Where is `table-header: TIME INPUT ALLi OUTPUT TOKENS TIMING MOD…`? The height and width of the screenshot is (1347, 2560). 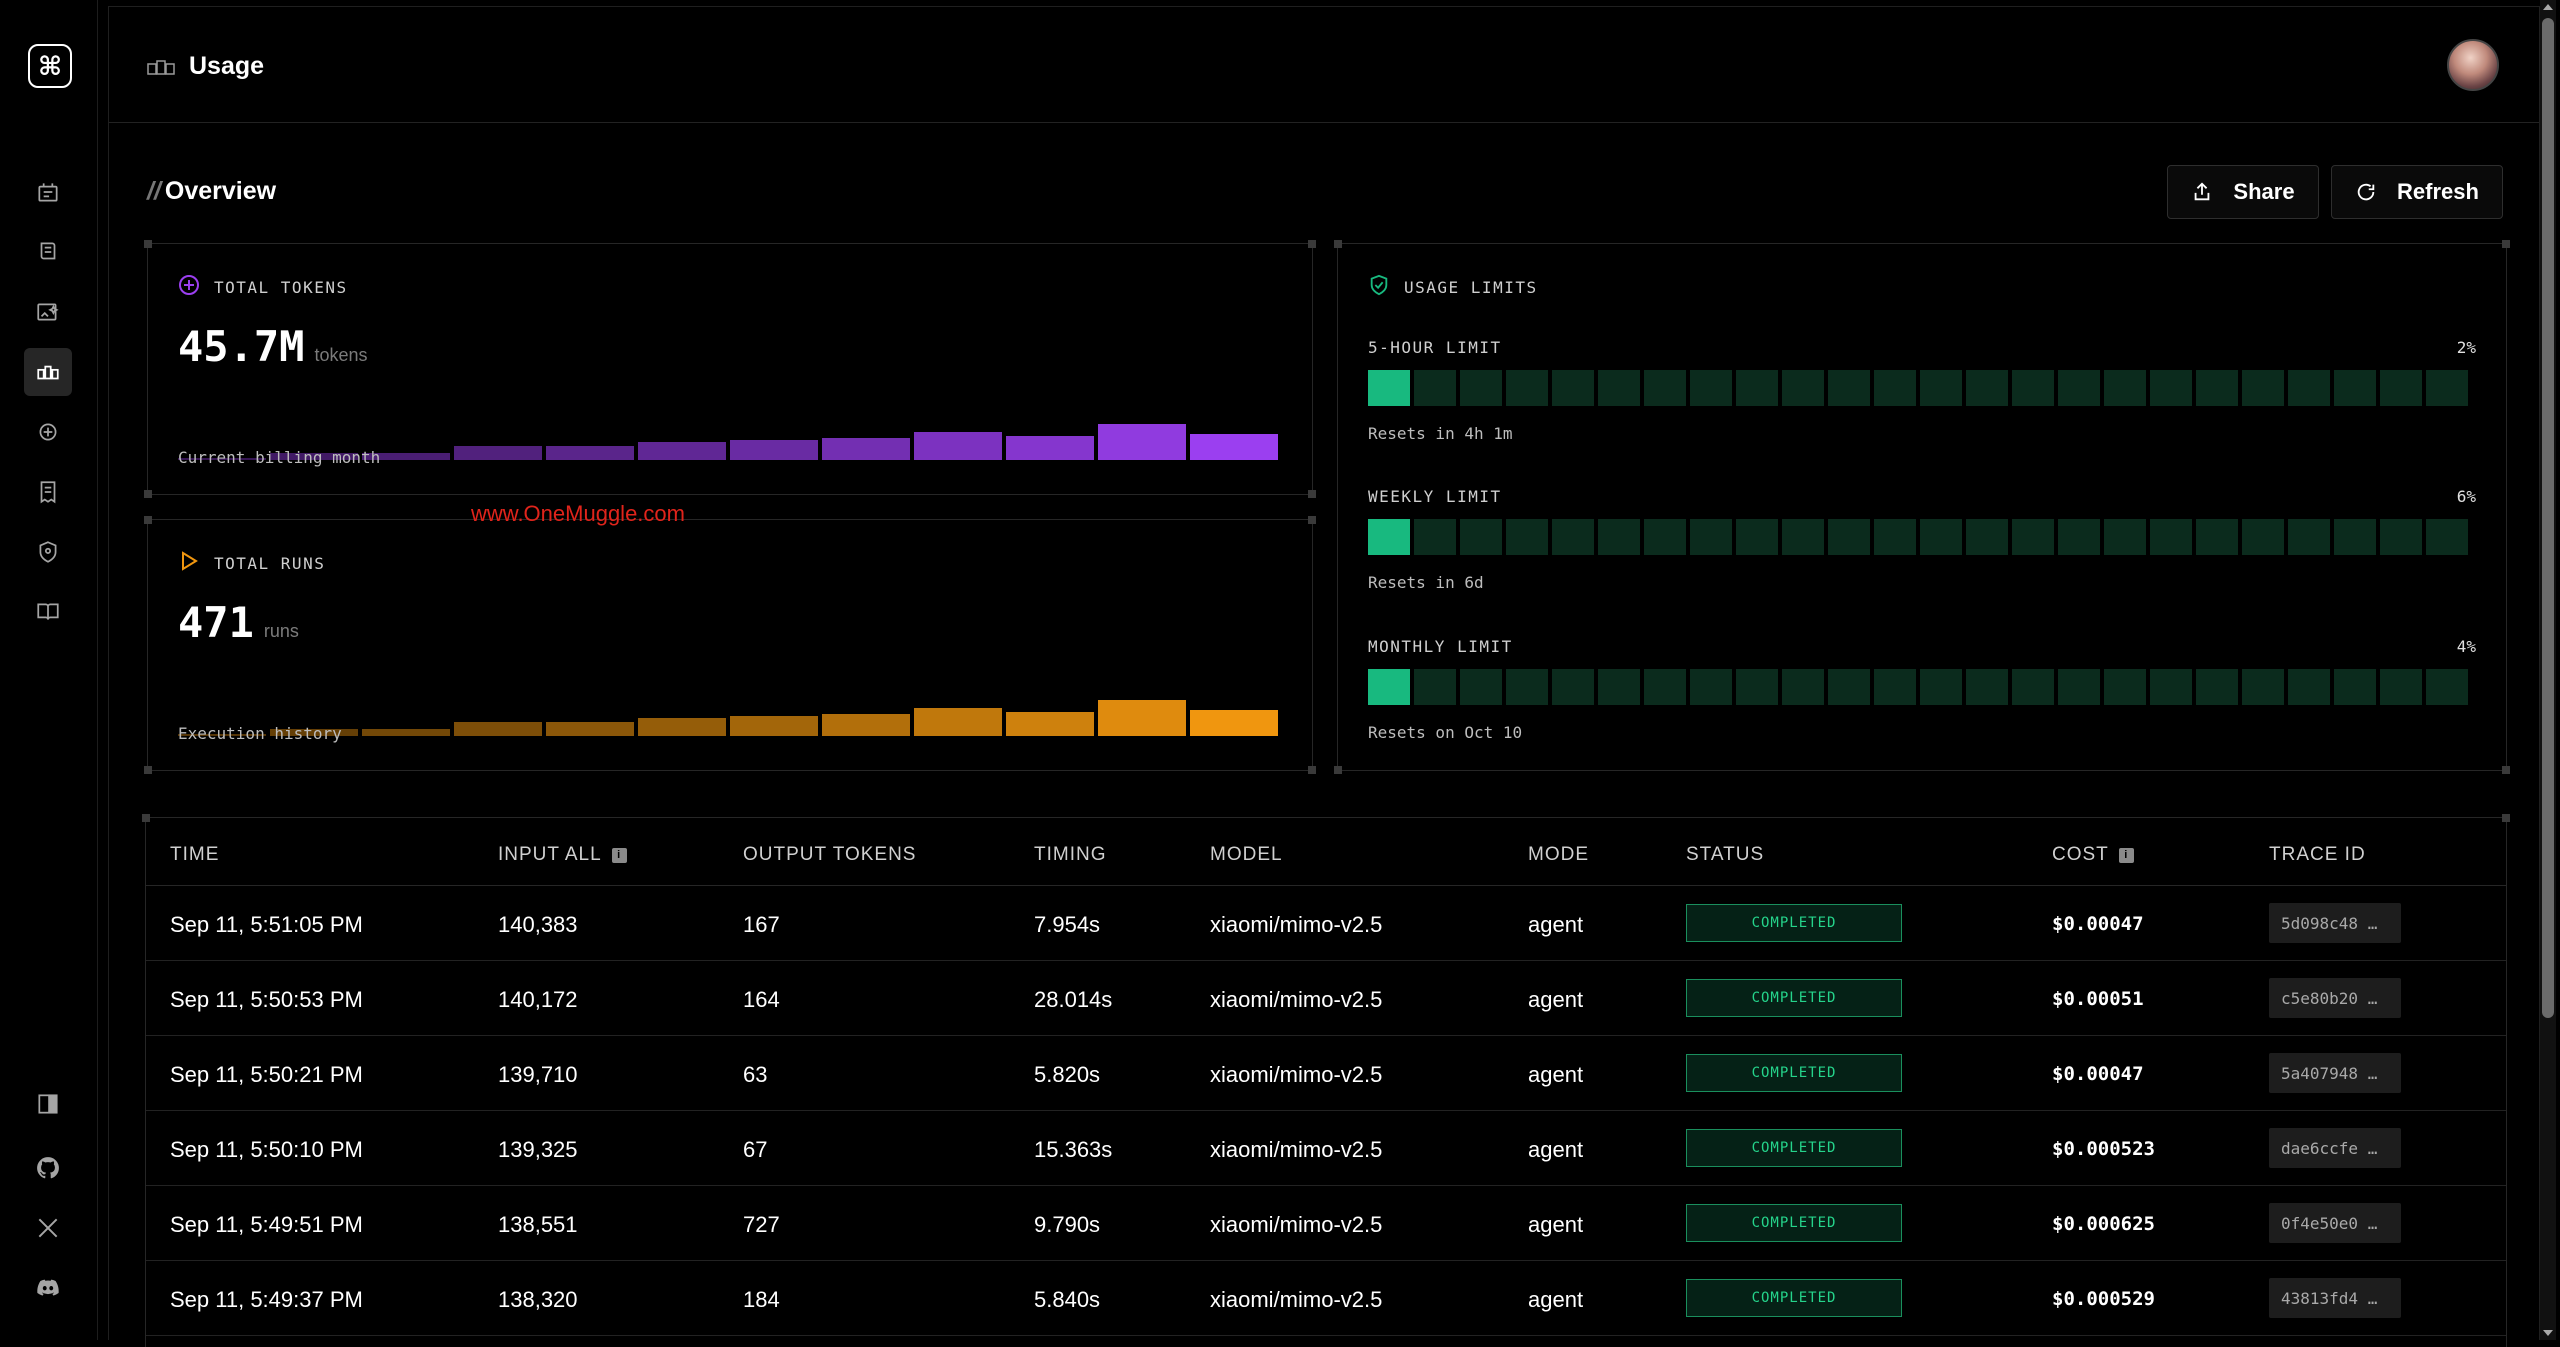
table-header: TIME INPUT ALLi OUTPUT TOKENS TIMING MOD… is located at coordinates (1326, 852).